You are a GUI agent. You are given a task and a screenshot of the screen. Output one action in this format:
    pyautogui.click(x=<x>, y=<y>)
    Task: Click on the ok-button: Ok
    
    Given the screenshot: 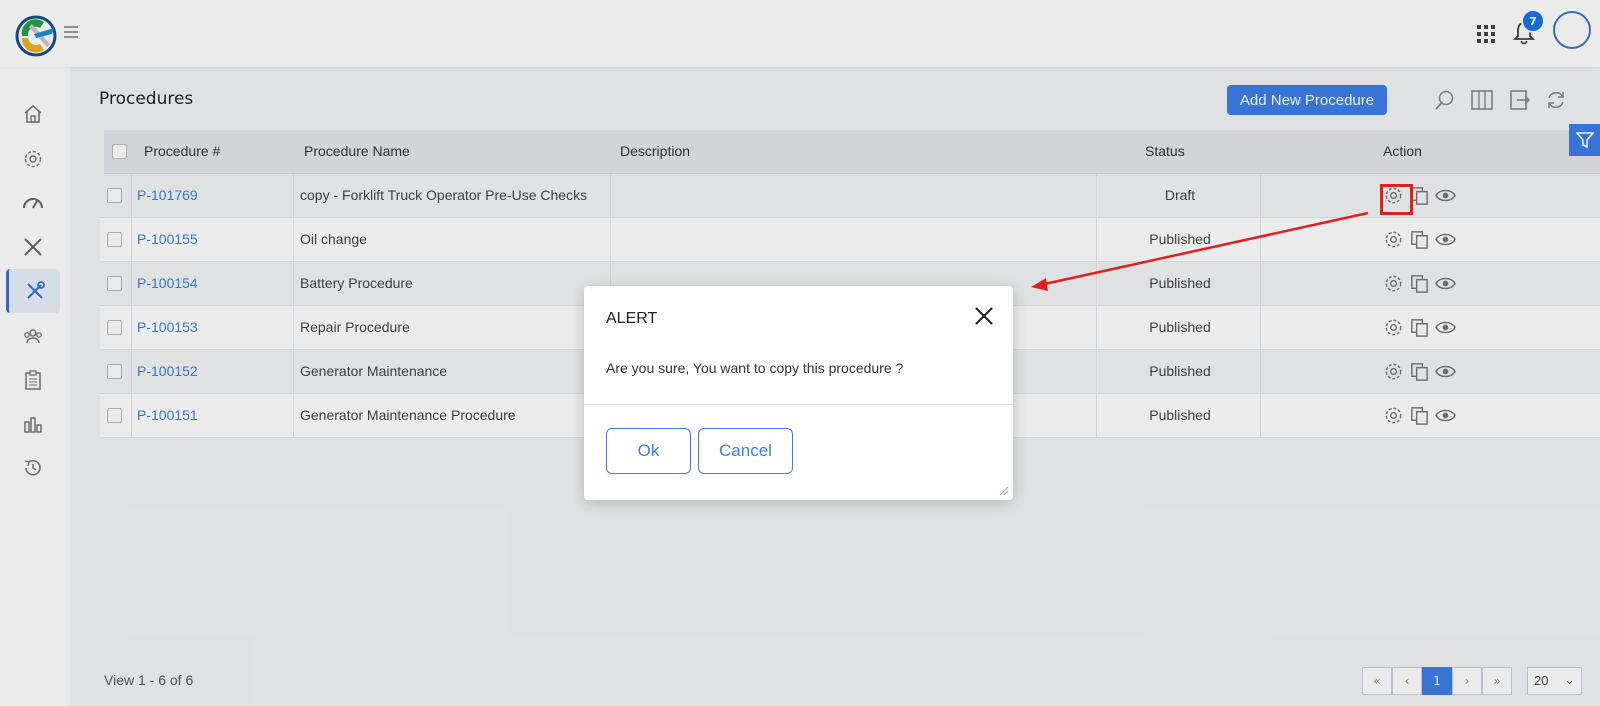 What is the action you would take?
    pyautogui.click(x=648, y=451)
    